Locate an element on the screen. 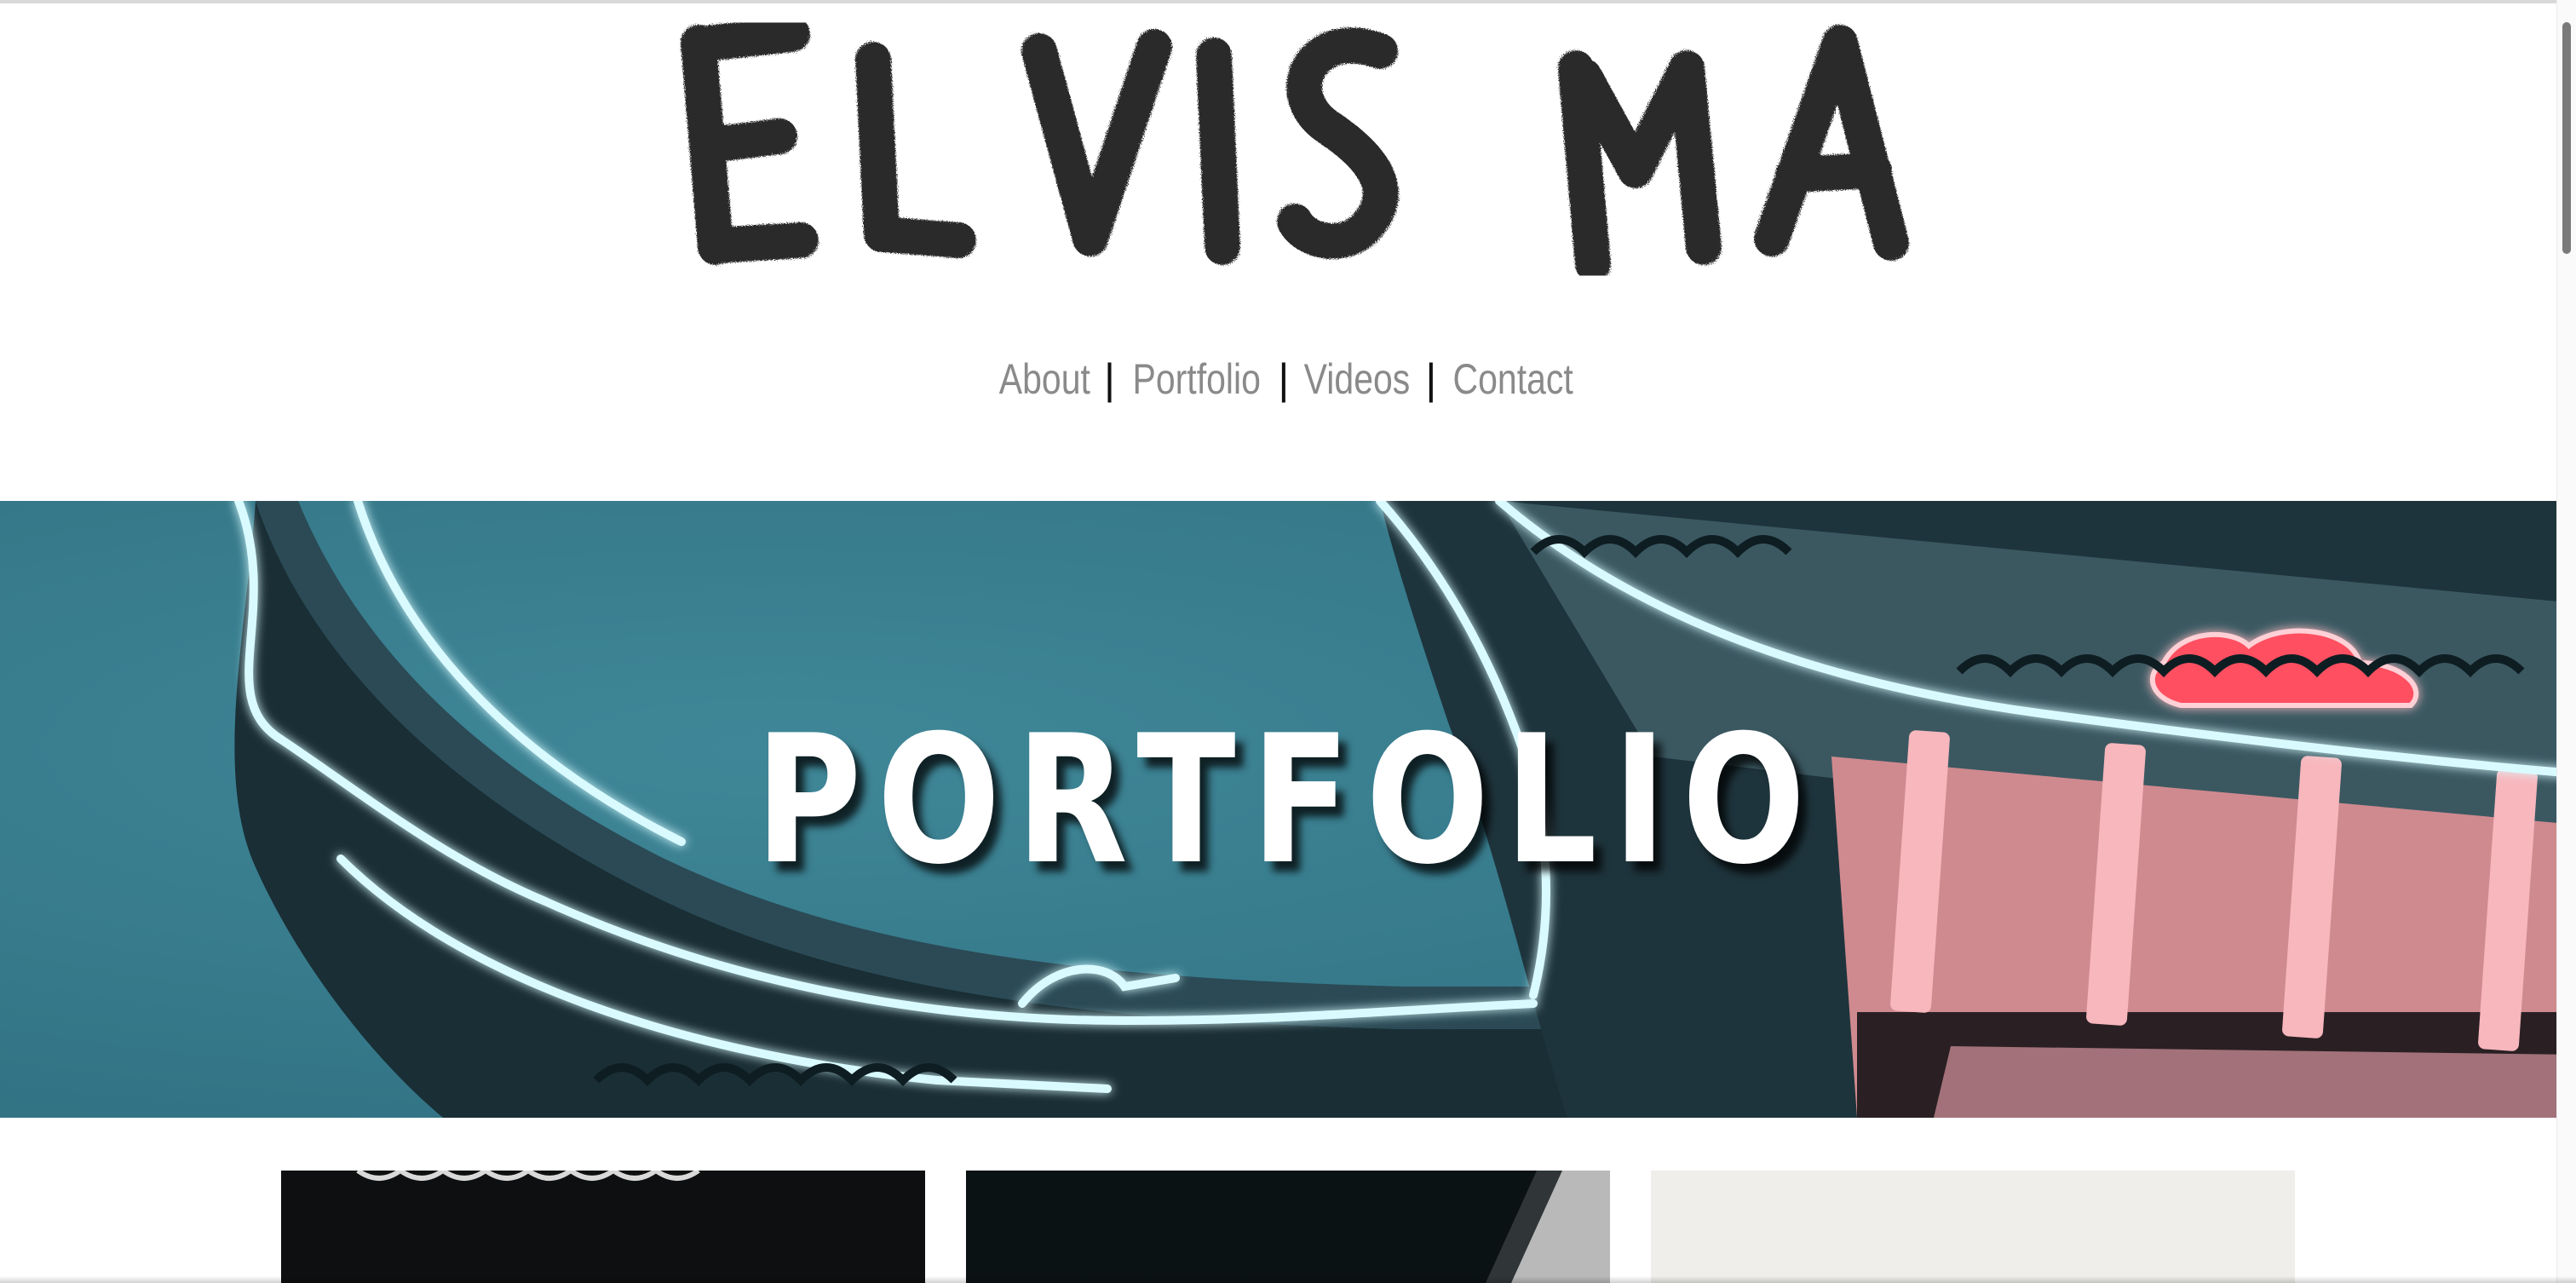 This screenshot has width=2576, height=1283. site-logo is located at coordinates (1294, 153).